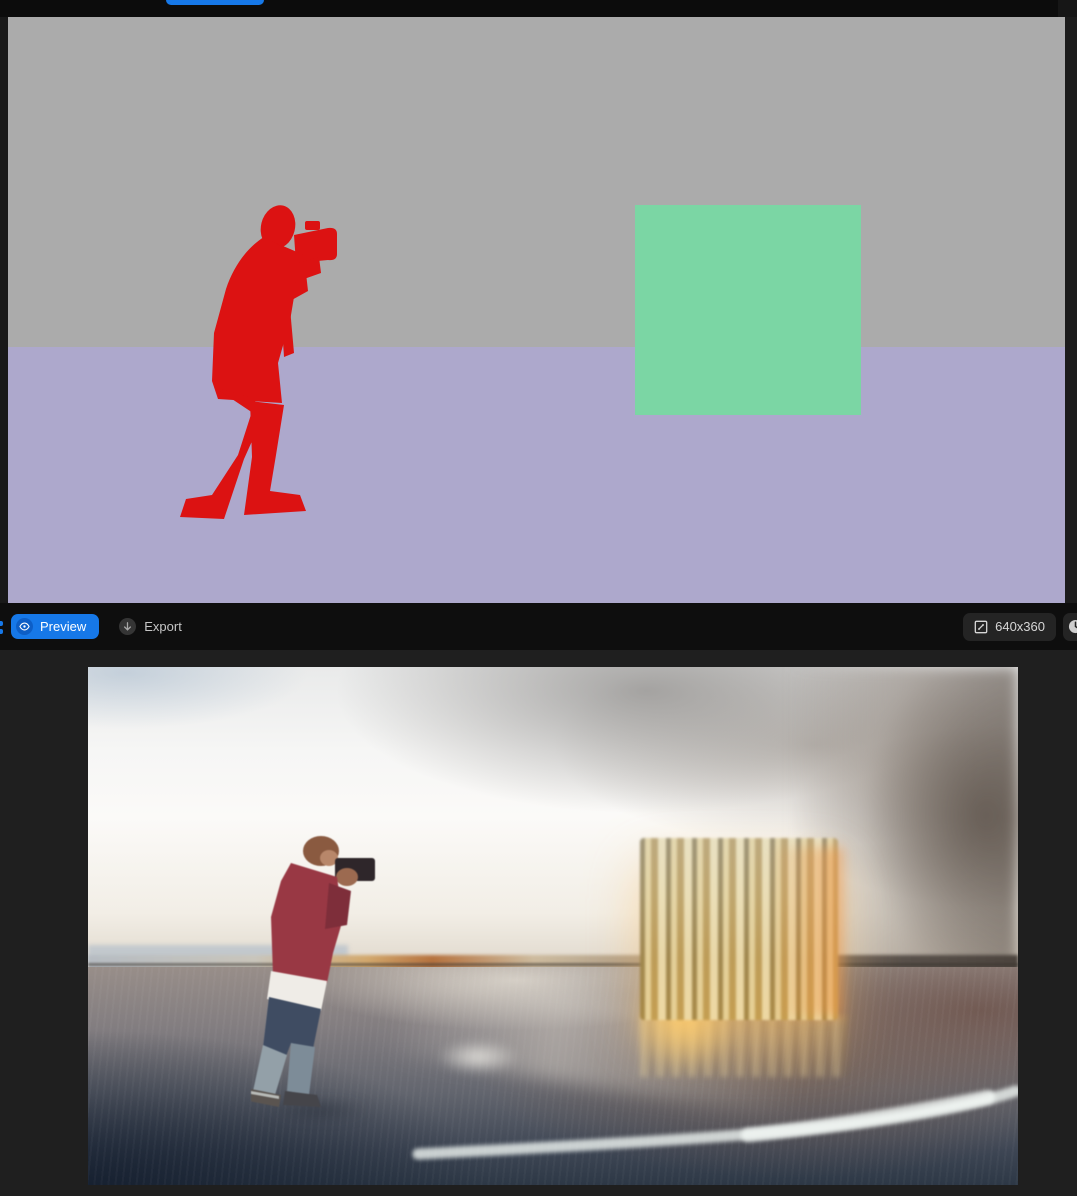 This screenshot has width=1077, height=1196. What do you see at coordinates (981, 627) in the screenshot?
I see `resize-icon` at bounding box center [981, 627].